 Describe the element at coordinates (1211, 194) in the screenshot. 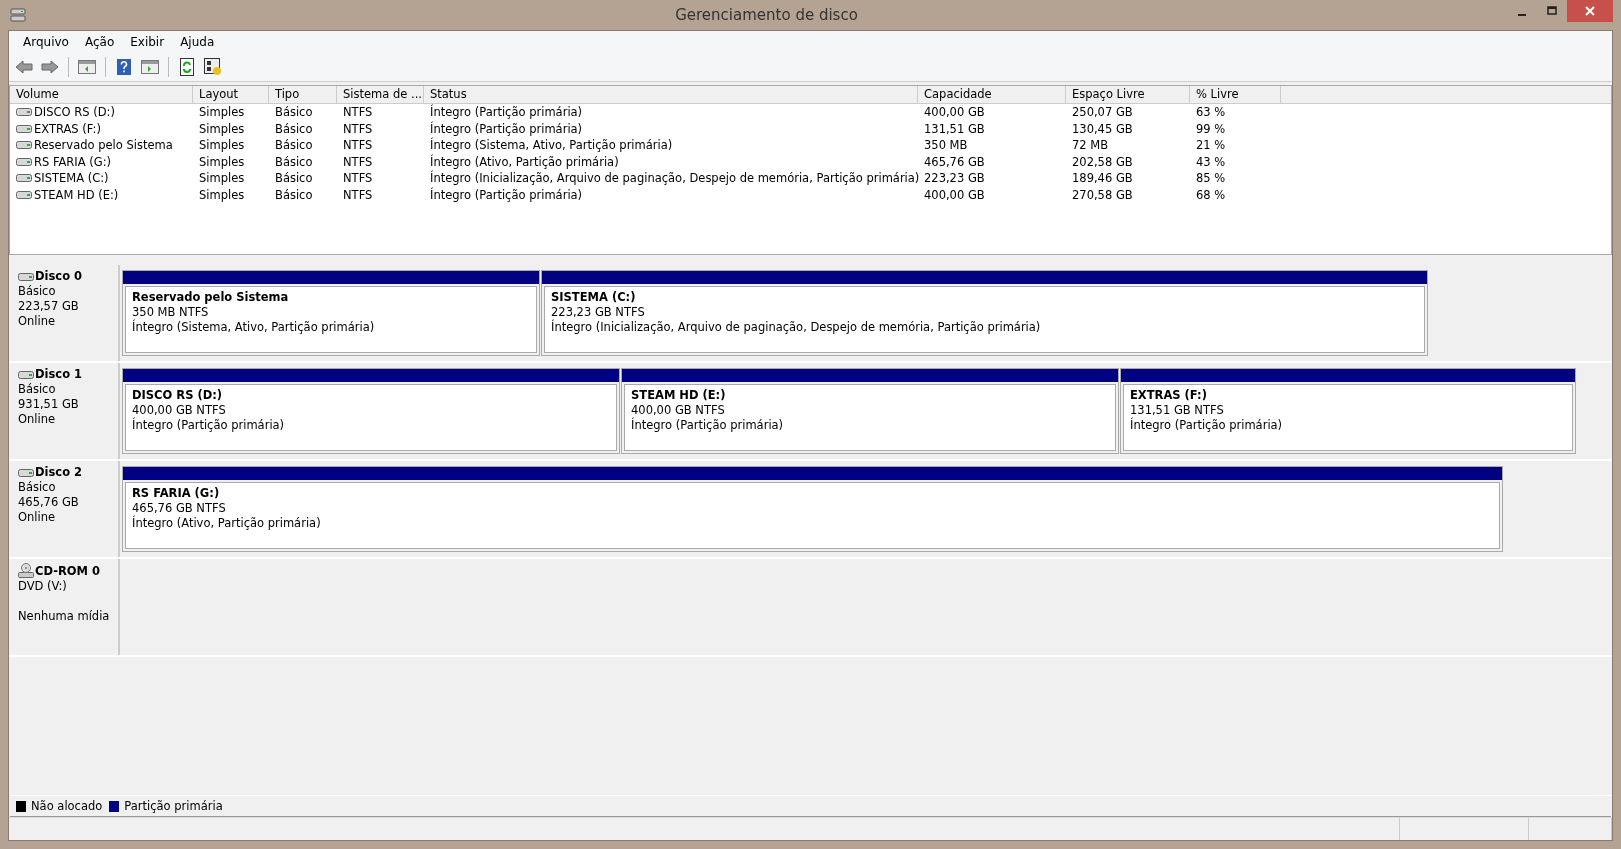

I see `table-cell-text: 68 %` at that location.